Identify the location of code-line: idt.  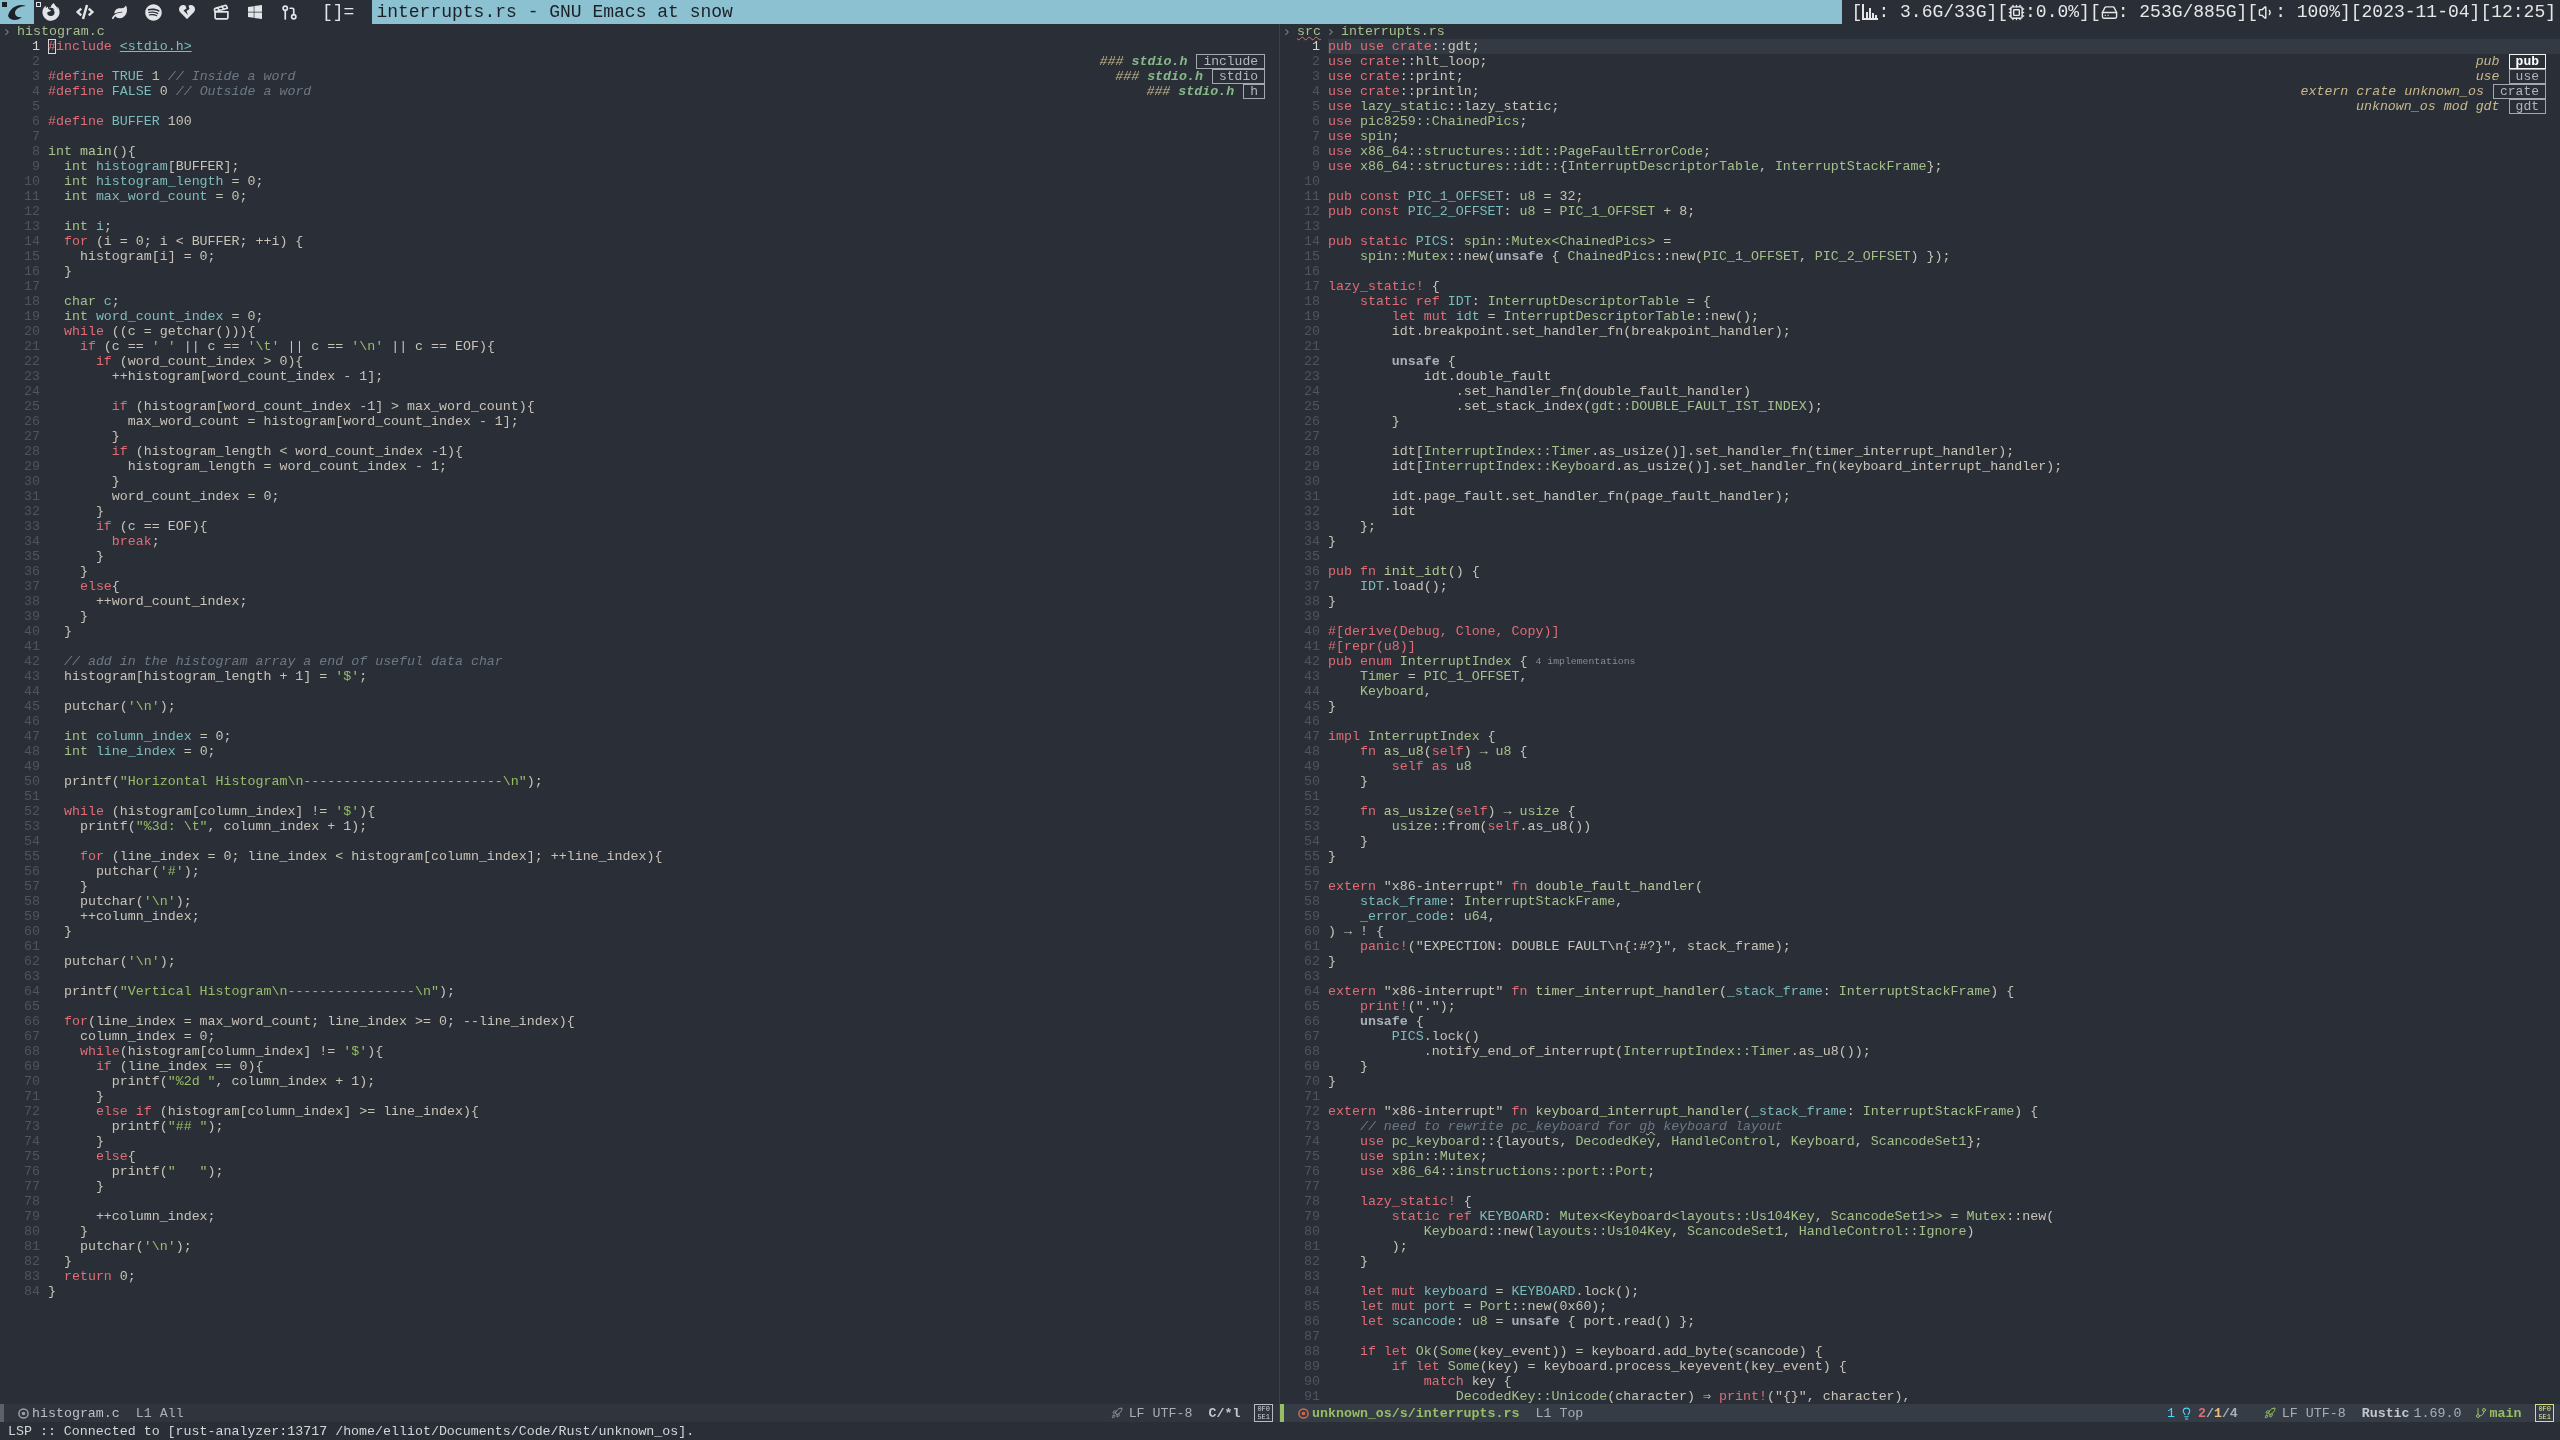
(1403, 511).